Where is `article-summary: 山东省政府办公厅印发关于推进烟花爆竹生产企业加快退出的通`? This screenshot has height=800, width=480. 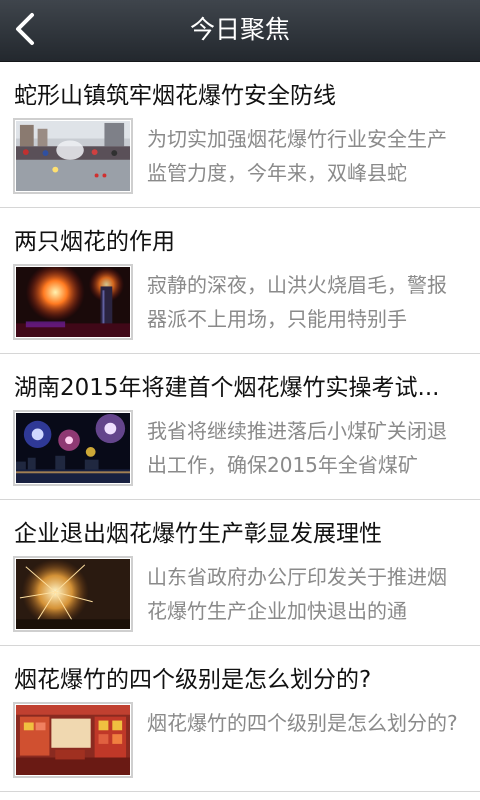
article-summary: 山东省政府办公厅印发关于推进烟花爆竹生产企业加快退出的通 is located at coordinates (297, 594).